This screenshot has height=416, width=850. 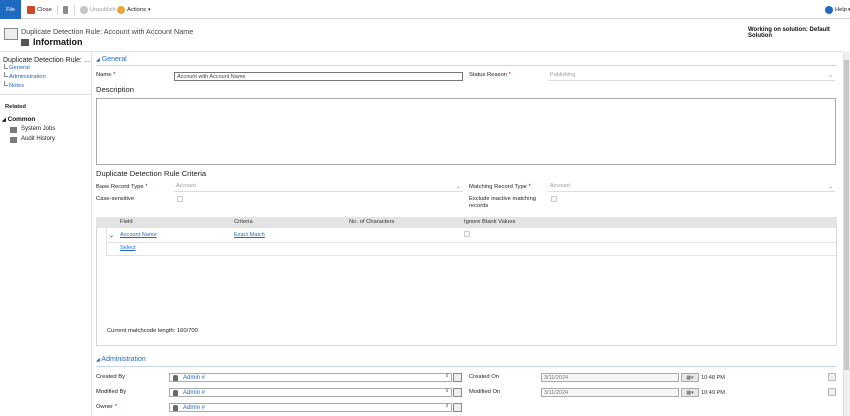 What do you see at coordinates (194, 408) in the screenshot?
I see `owner-value: Admin #` at bounding box center [194, 408].